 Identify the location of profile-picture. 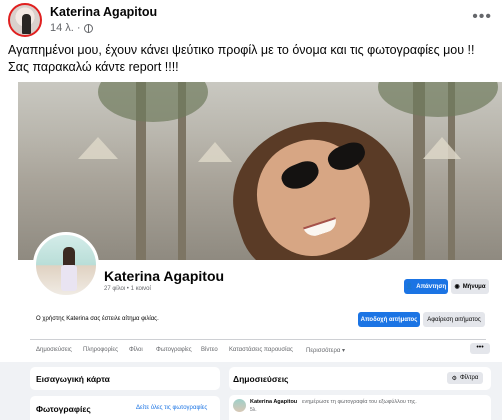
(66, 265).